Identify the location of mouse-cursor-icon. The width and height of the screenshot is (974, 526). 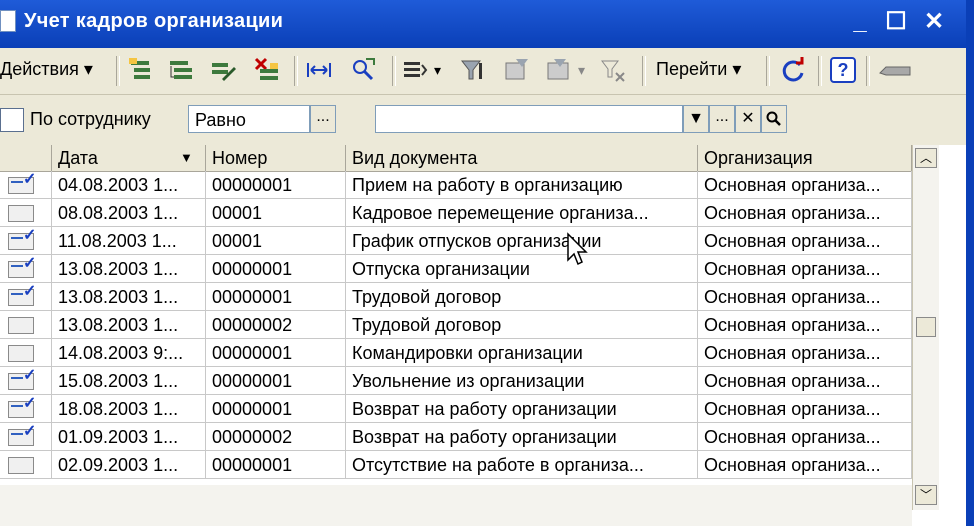
(577, 249).